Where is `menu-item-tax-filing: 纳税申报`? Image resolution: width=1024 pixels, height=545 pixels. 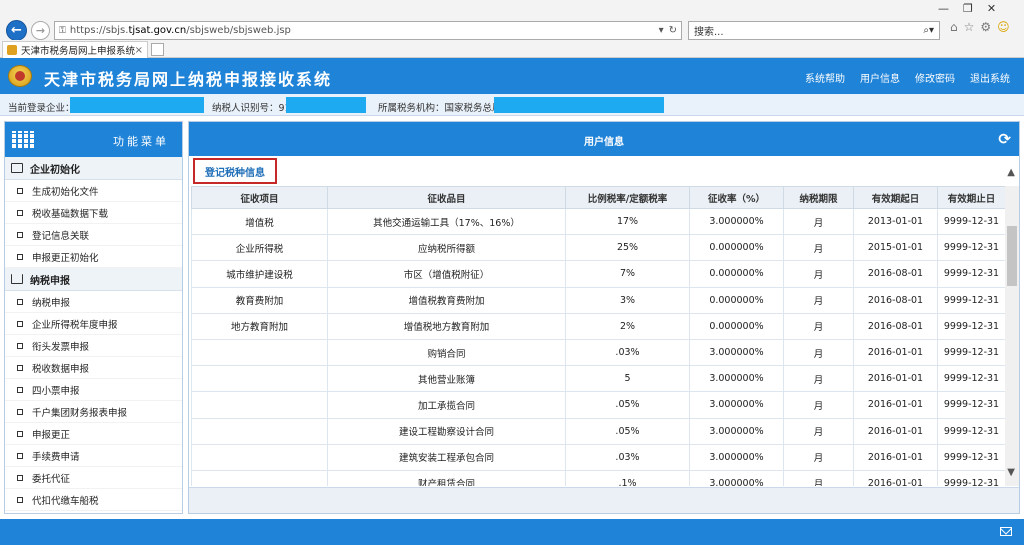 menu-item-tax-filing: 纳税申报 is located at coordinates (93, 302).